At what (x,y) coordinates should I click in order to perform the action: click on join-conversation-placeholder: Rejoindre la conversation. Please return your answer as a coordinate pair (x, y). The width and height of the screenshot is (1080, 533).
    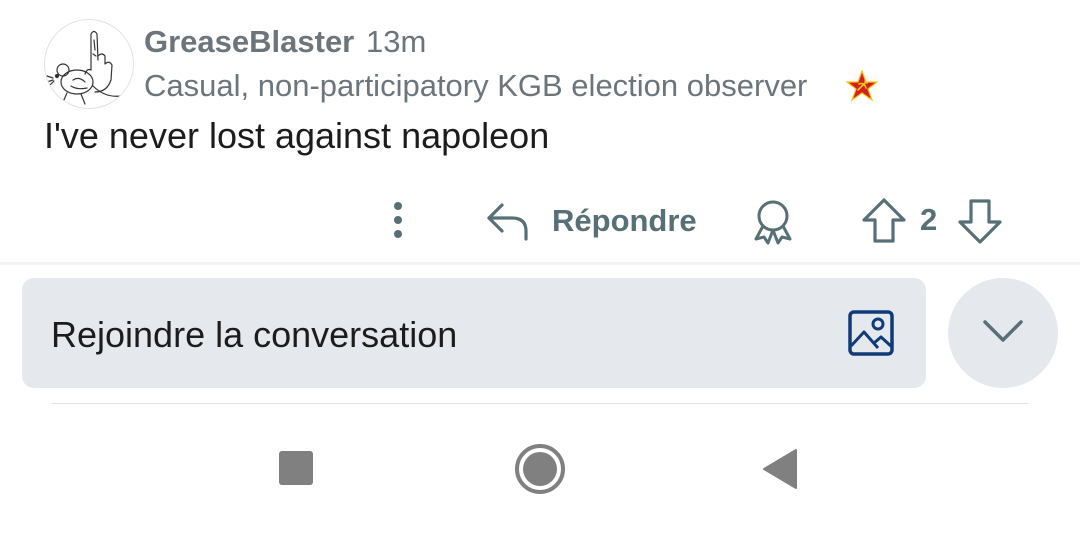
    Looking at the image, I should click on (254, 334).